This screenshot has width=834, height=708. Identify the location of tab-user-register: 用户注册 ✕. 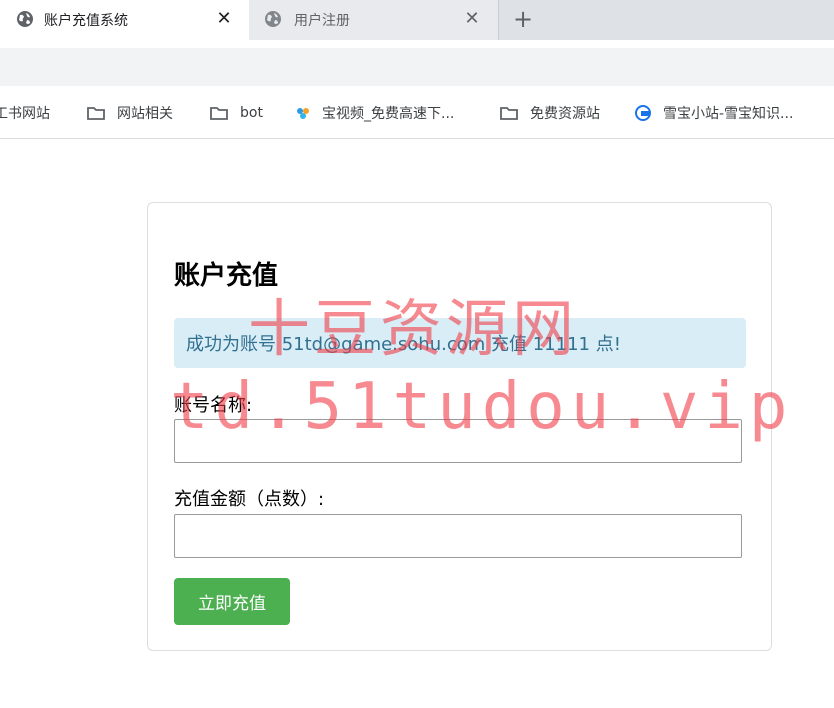
(373, 20).